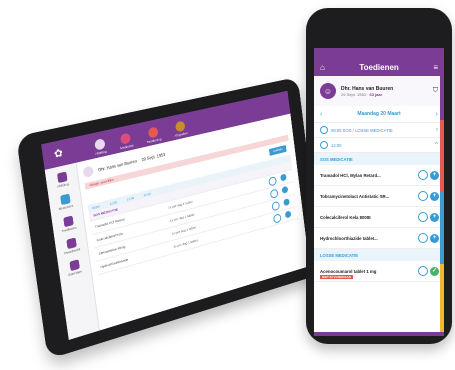 The width and height of the screenshot is (455, 370). I want to click on chevron-left-icon: ‹, so click(321, 114).